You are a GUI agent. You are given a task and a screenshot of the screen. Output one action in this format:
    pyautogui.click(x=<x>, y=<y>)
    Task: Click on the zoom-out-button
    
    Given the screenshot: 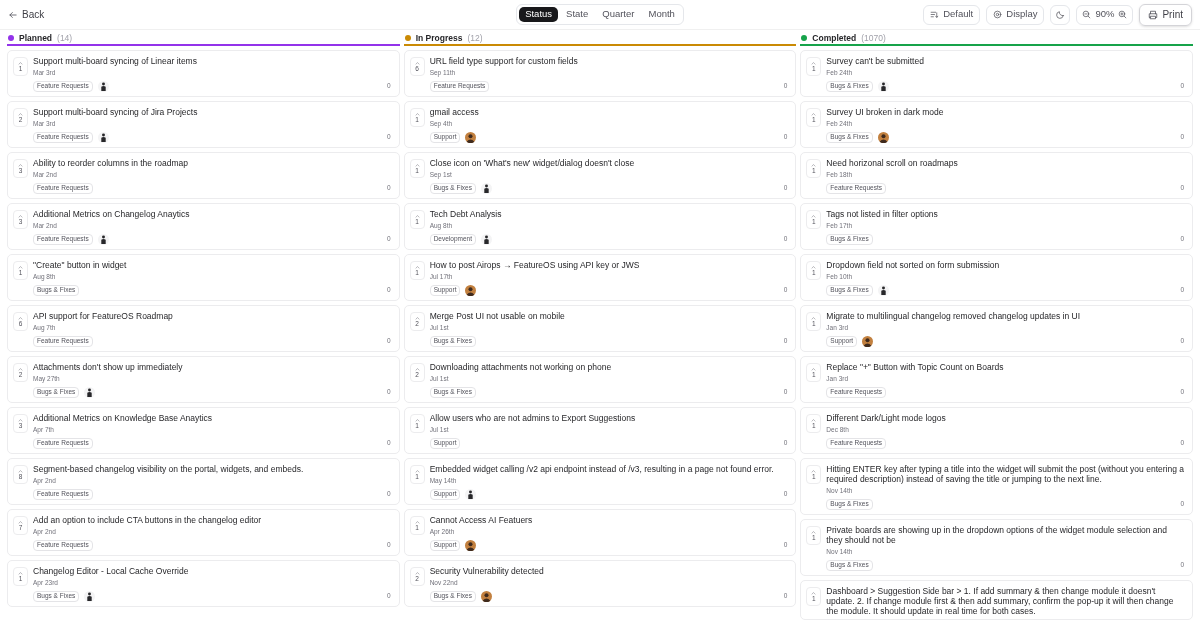 What is the action you would take?
    pyautogui.click(x=1087, y=14)
    